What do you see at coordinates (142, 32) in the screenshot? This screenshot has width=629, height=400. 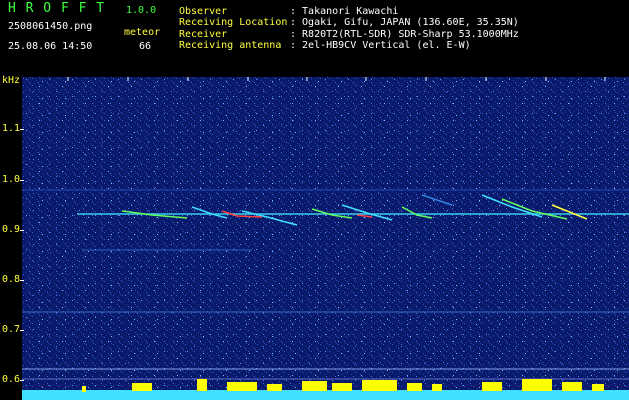 I see `meteor-label: meteor` at bounding box center [142, 32].